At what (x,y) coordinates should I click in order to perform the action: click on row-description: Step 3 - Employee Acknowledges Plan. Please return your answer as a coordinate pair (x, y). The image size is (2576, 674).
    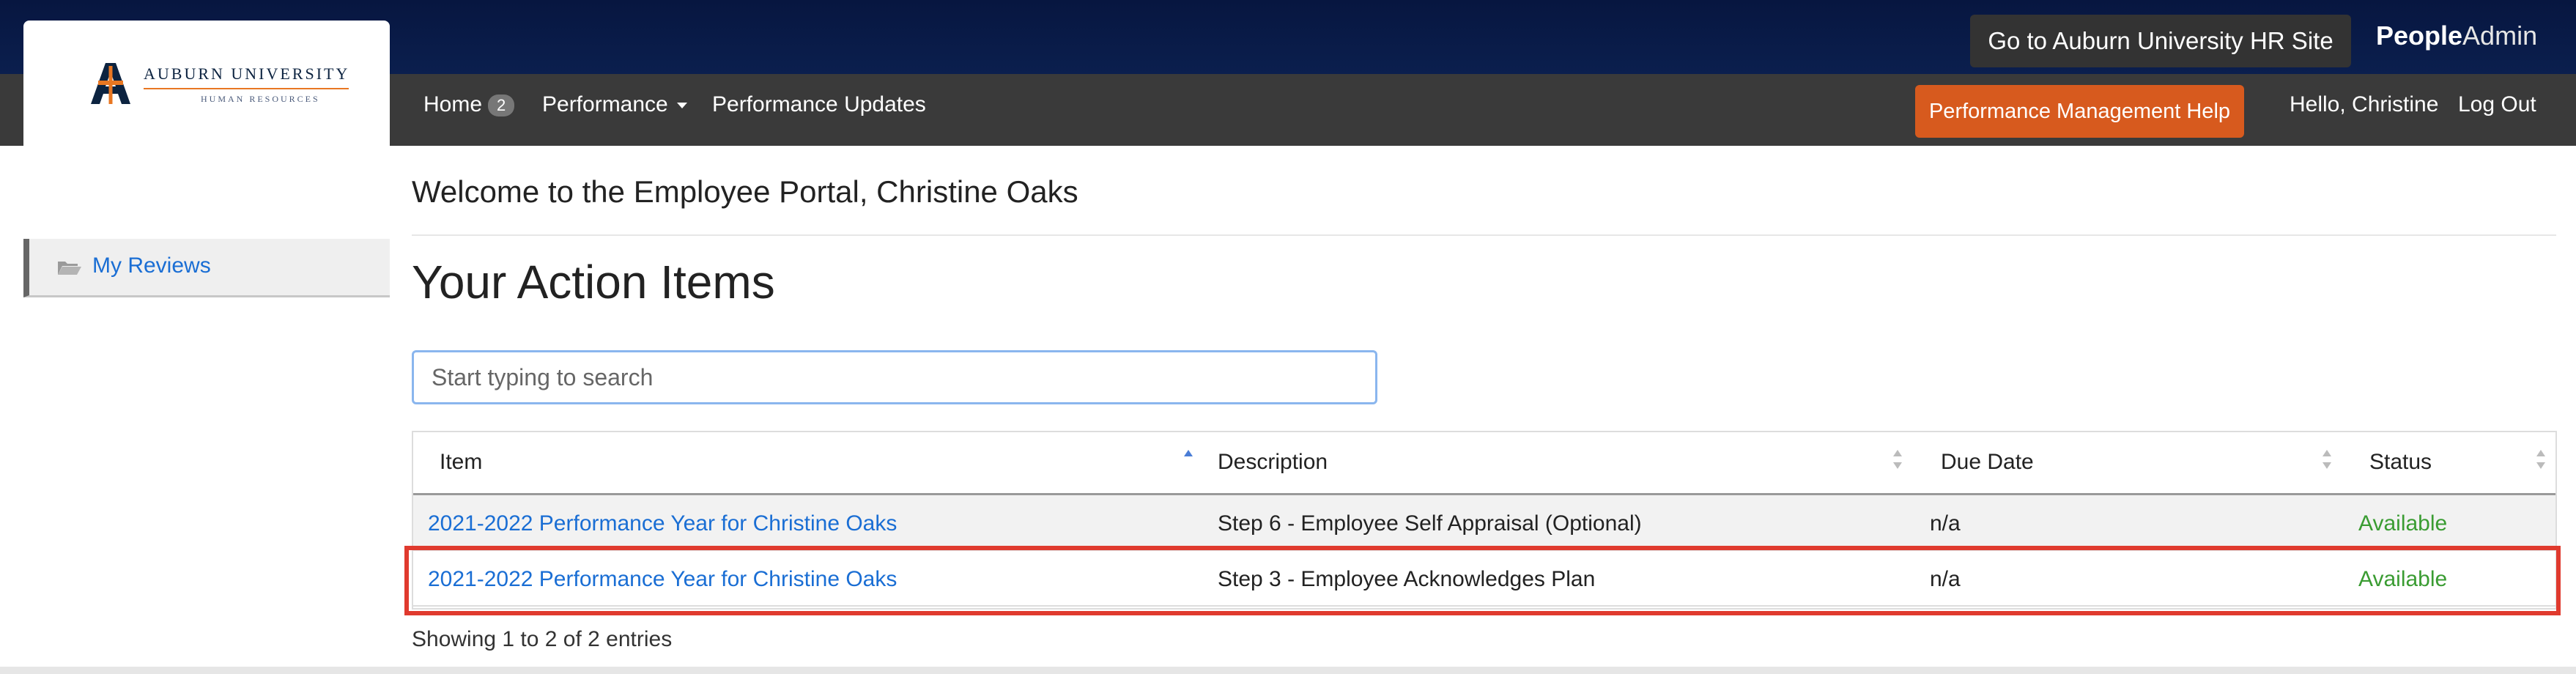
    Looking at the image, I should click on (1407, 579).